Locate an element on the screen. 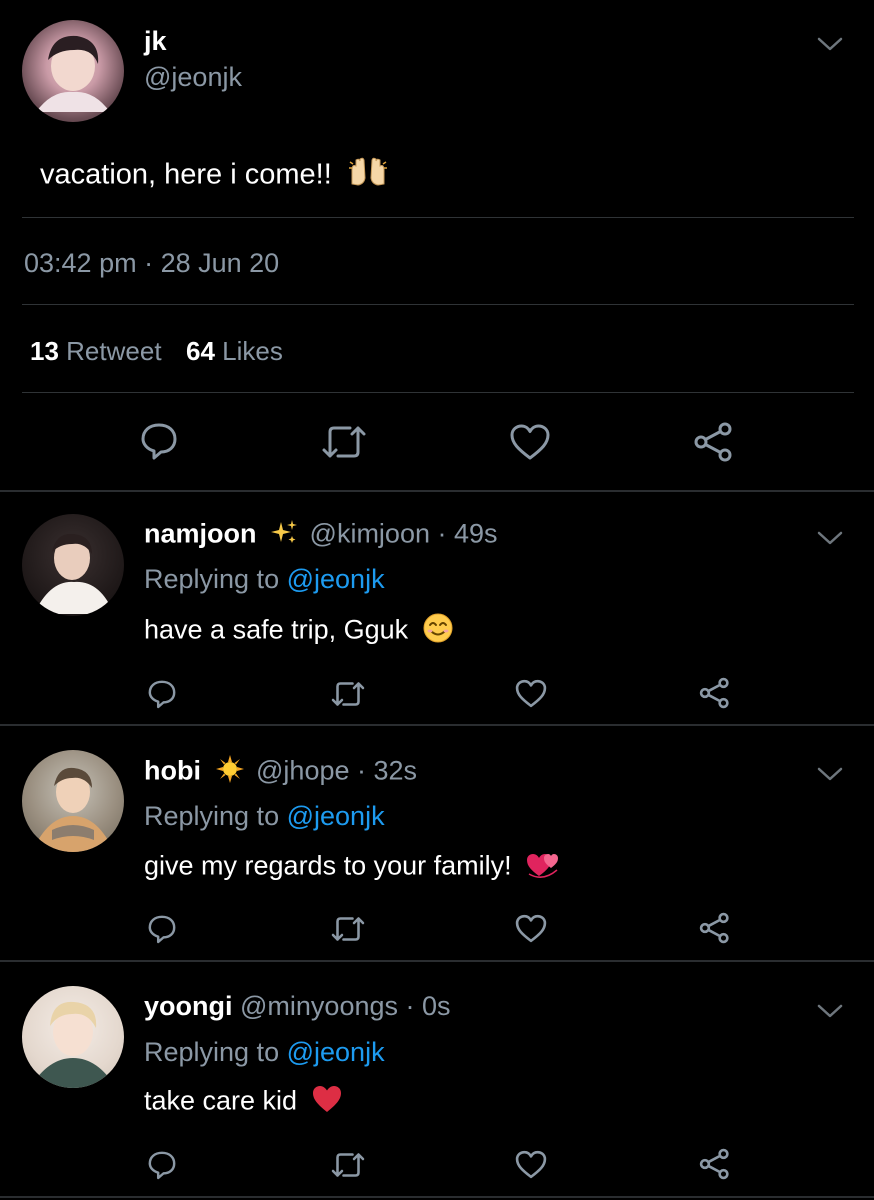  likes-label: Likes is located at coordinates (252, 351).